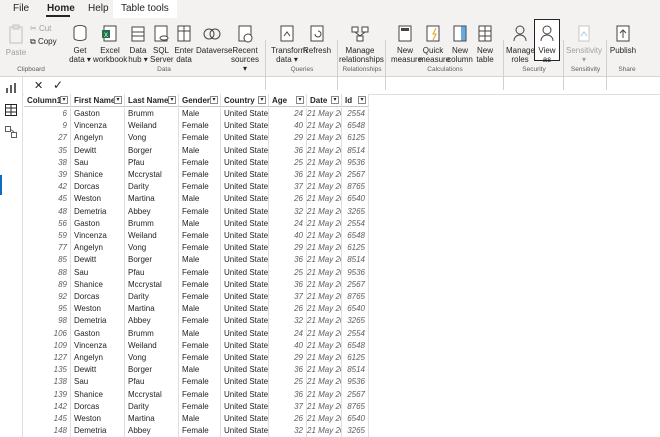  Describe the element at coordinates (355, 223) in the screenshot. I see `table-cell: 2554` at that location.